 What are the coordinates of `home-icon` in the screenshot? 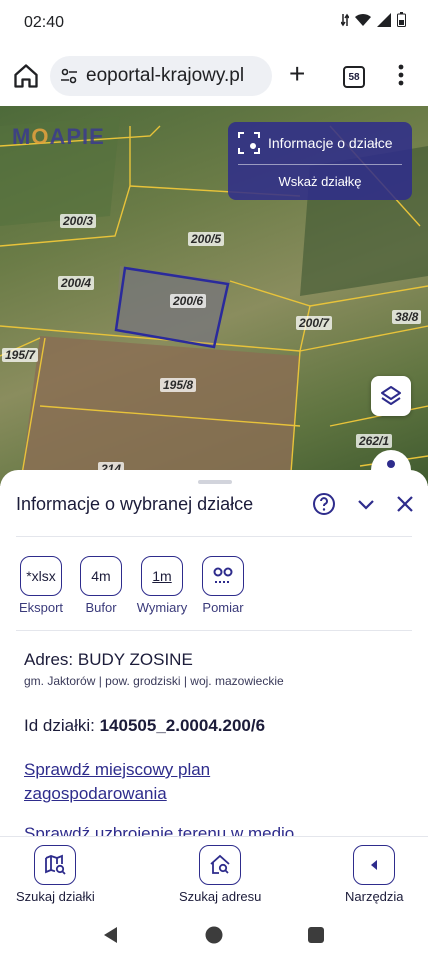 It's located at (26, 76).